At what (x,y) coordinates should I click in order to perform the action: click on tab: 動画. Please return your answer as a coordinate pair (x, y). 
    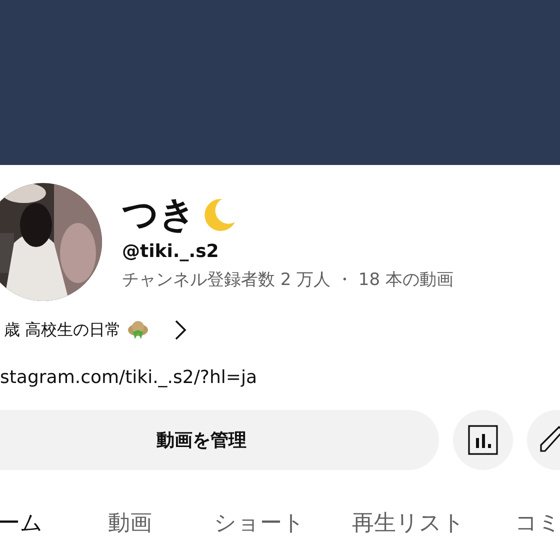
    Looking at the image, I should click on (161, 523).